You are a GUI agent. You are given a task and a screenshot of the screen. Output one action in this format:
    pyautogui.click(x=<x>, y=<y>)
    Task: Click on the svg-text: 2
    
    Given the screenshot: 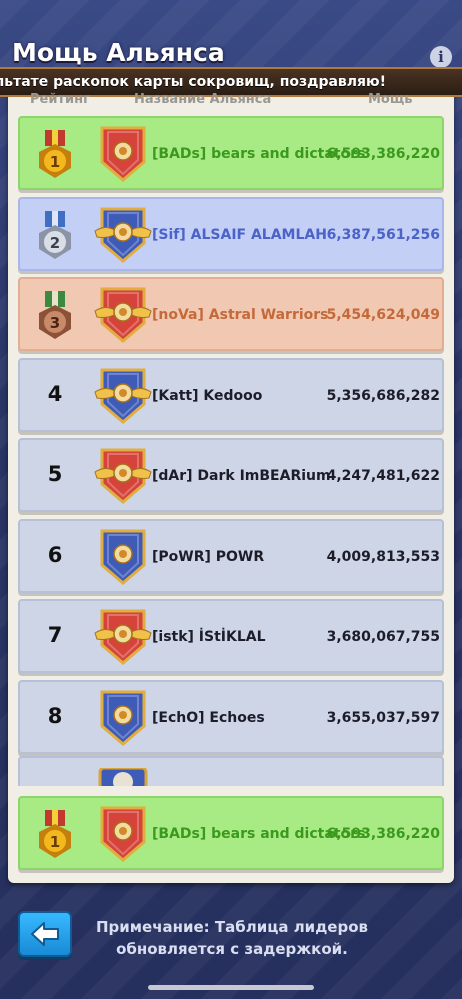 What is the action you would take?
    pyautogui.click(x=55, y=243)
    